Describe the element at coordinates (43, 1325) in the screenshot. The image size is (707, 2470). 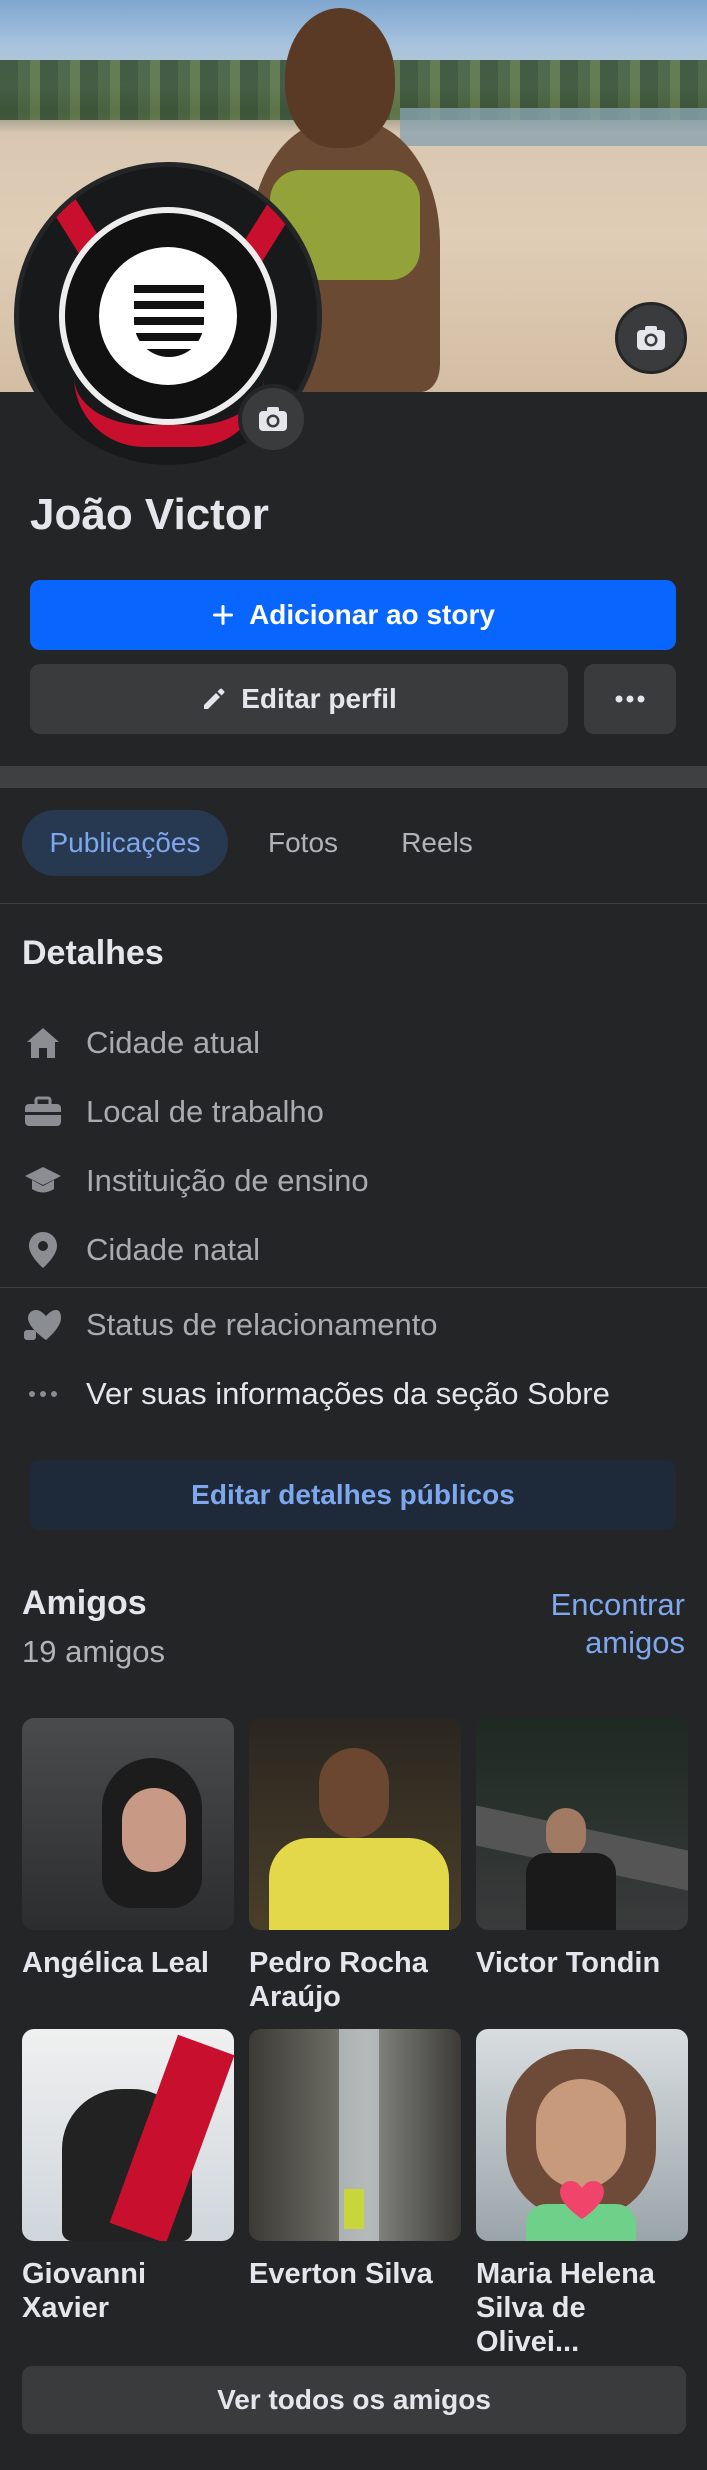
I see `heart-icon` at that location.